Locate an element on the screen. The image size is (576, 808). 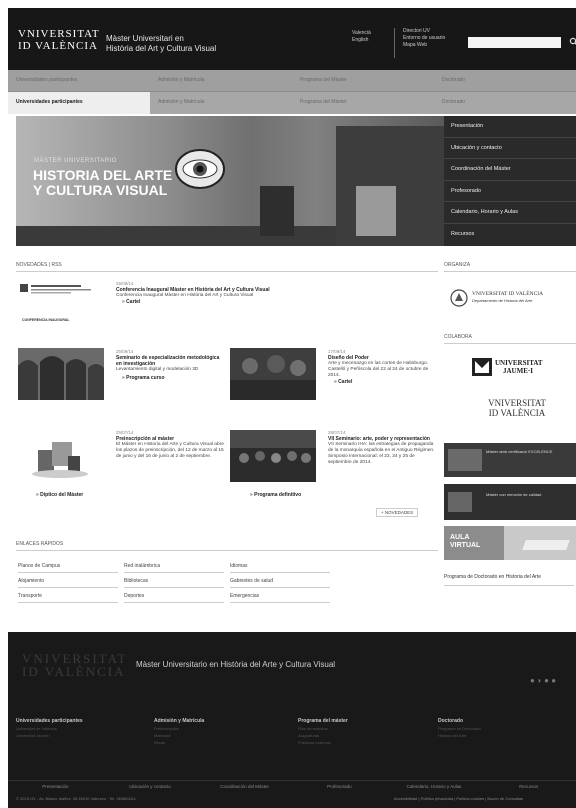
lang-english-link: English is located at coordinates (361, 40).